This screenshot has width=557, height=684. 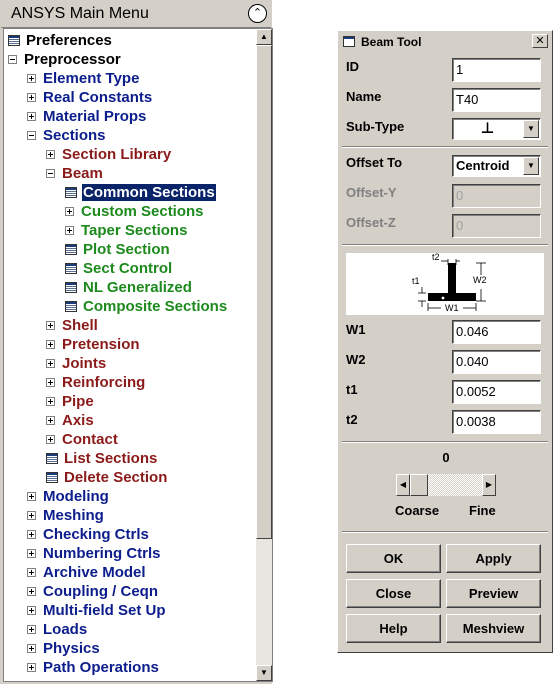 What do you see at coordinates (374, 162) in the screenshot?
I see `offset-to-label: Offset To` at bounding box center [374, 162].